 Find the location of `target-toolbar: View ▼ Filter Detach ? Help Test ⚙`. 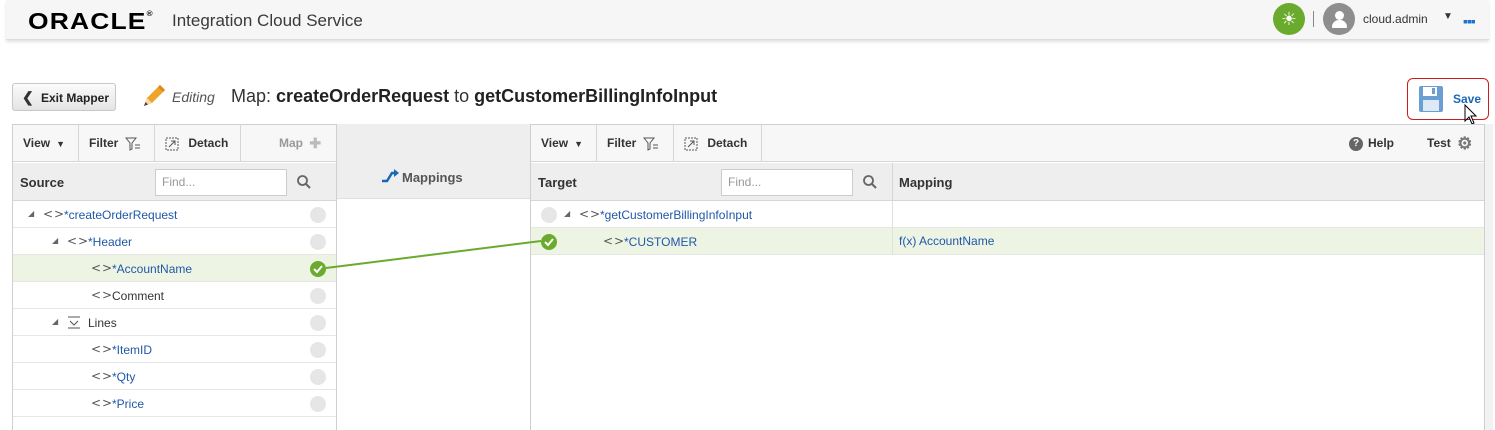

target-toolbar: View ▼ Filter Detach ? Help Test ⚙ is located at coordinates (1007, 143).